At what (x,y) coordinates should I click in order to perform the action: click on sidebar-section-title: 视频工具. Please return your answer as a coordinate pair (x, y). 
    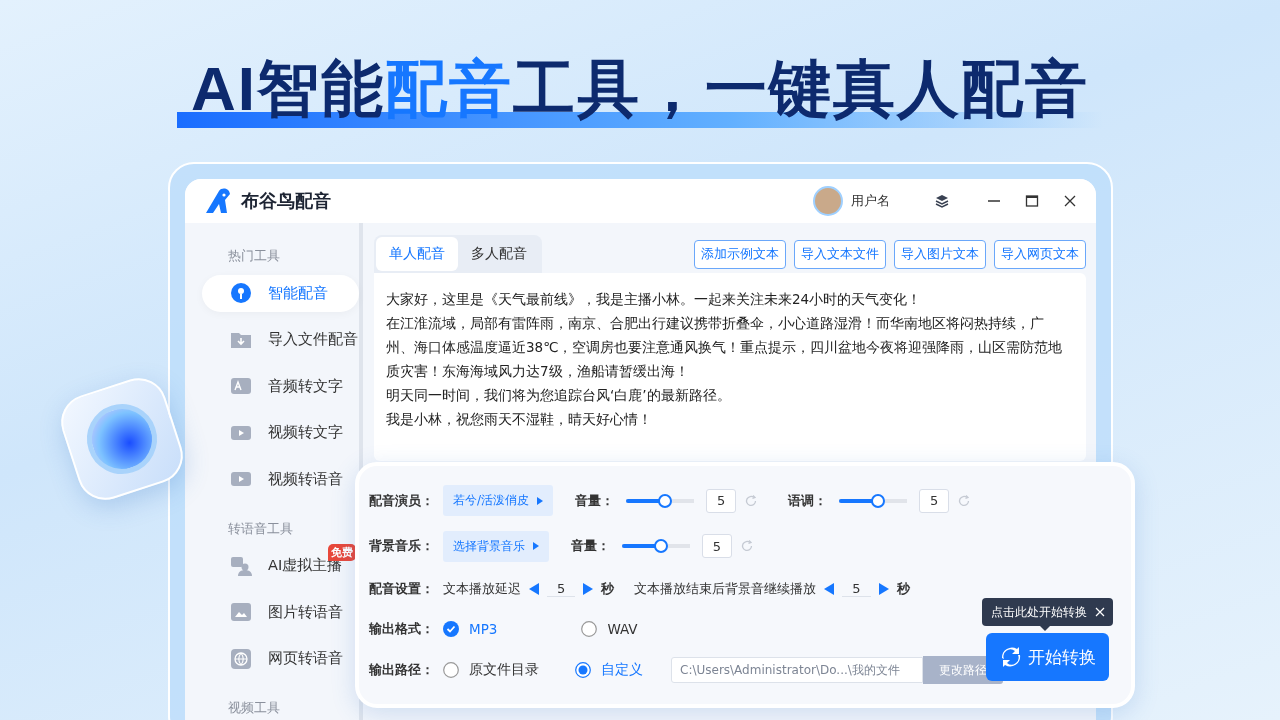
    Looking at the image, I should click on (254, 708).